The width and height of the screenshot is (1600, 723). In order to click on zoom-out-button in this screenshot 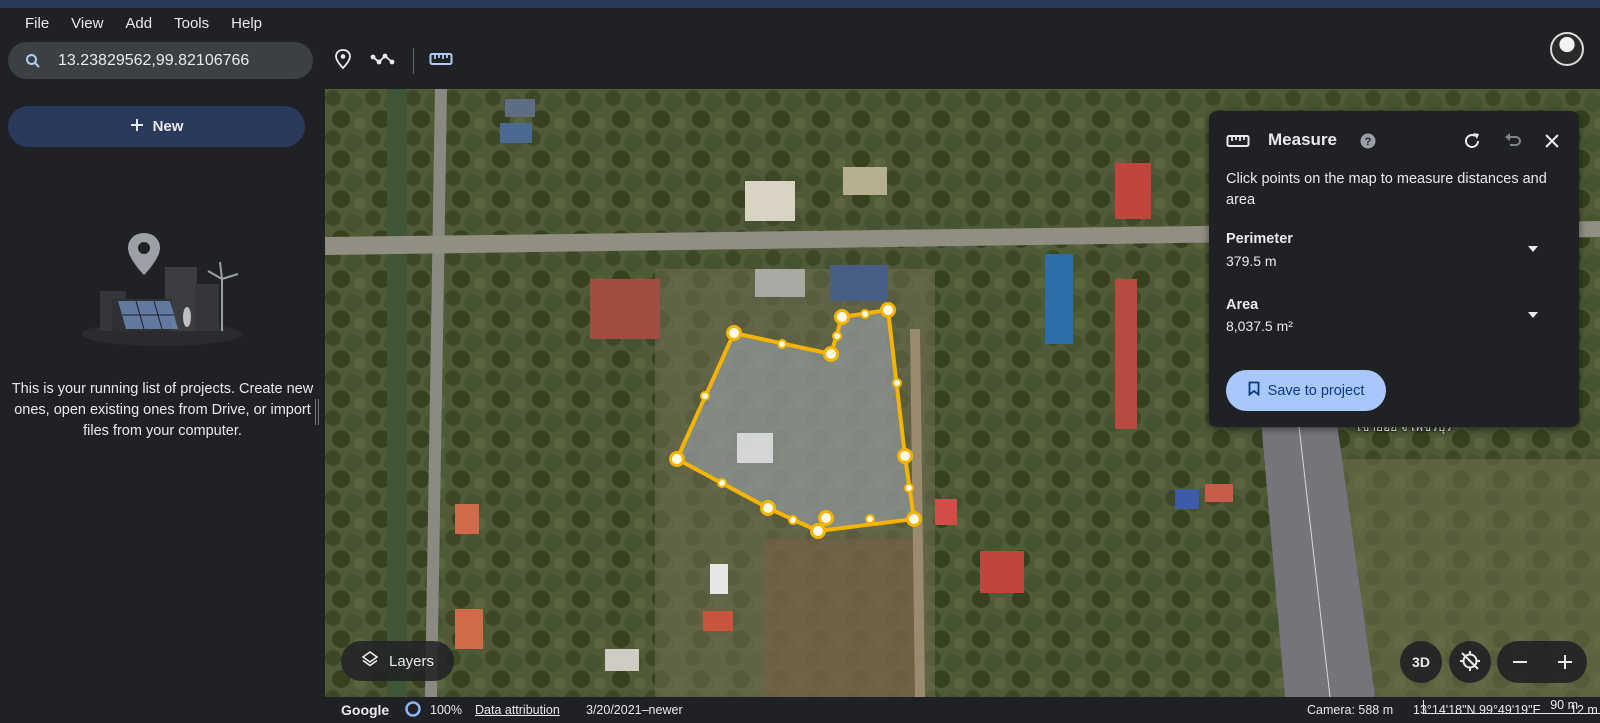, I will do `click(1519, 662)`.